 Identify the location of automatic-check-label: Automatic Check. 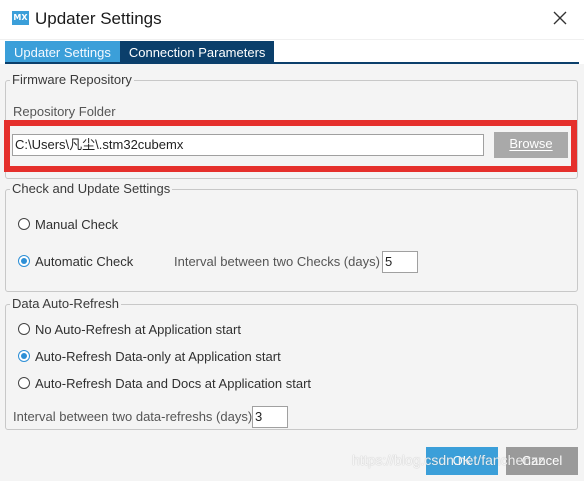
(84, 261).